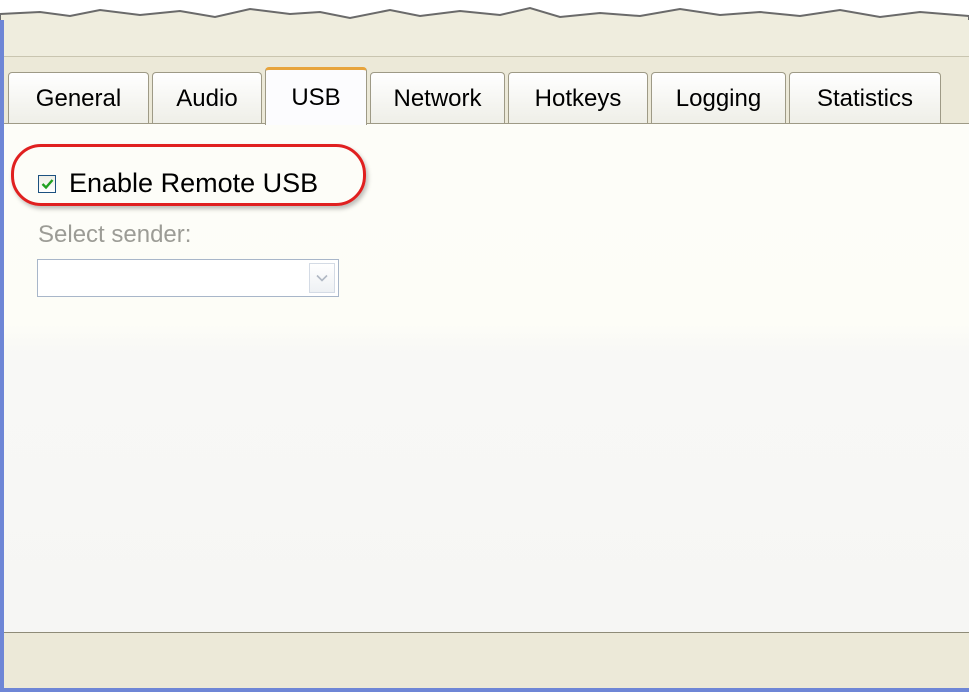  Describe the element at coordinates (316, 96) in the screenshot. I see `tab-usb: USB` at that location.